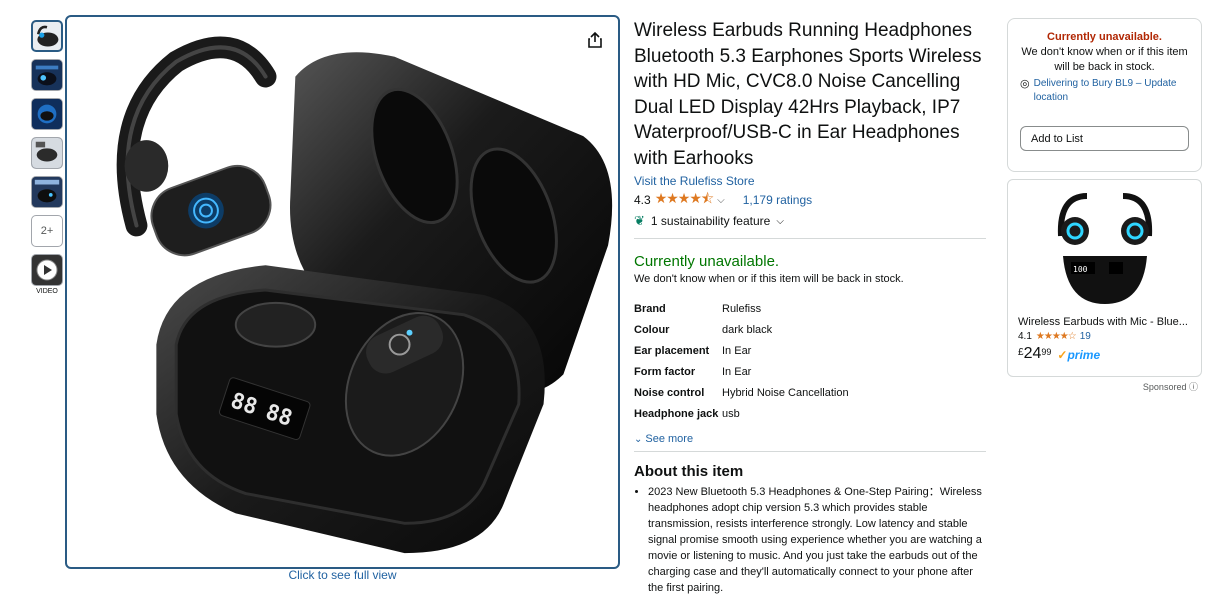 This screenshot has width=1229, height=611. What do you see at coordinates (810, 221) in the screenshot?
I see `sustainability-row: ❦ 1 sustainability feature ⌵` at bounding box center [810, 221].